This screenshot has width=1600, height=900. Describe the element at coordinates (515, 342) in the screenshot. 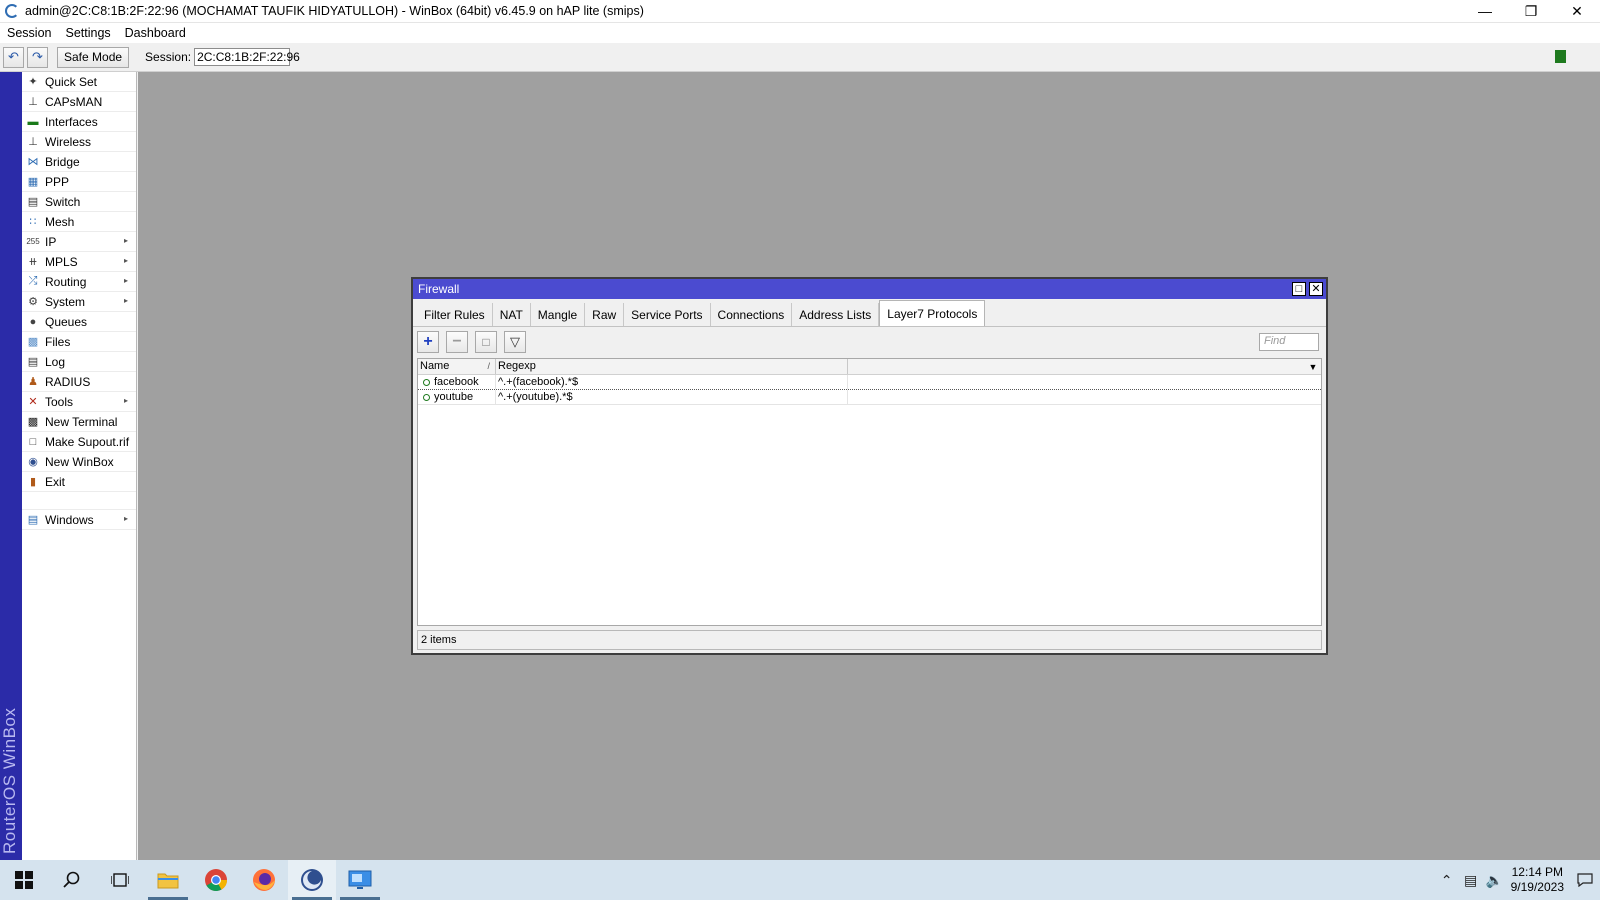

I see `filter-icon: ▽` at that location.